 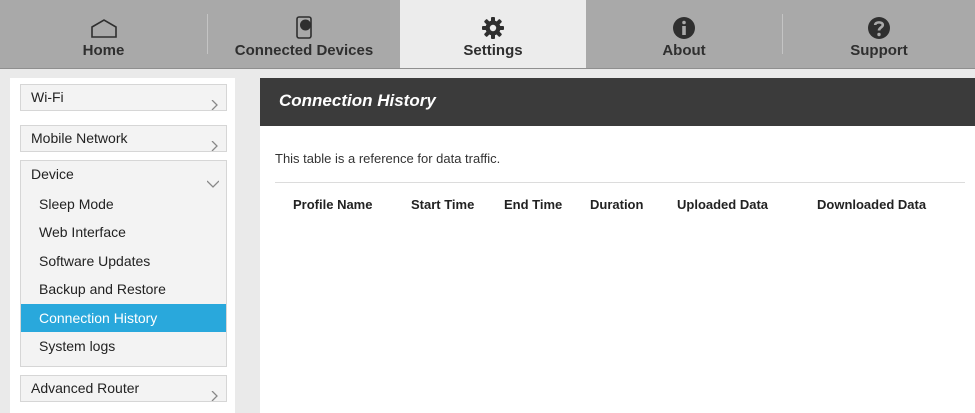 What do you see at coordinates (333, 204) in the screenshot?
I see `column-header-profile-name: Profile Name` at bounding box center [333, 204].